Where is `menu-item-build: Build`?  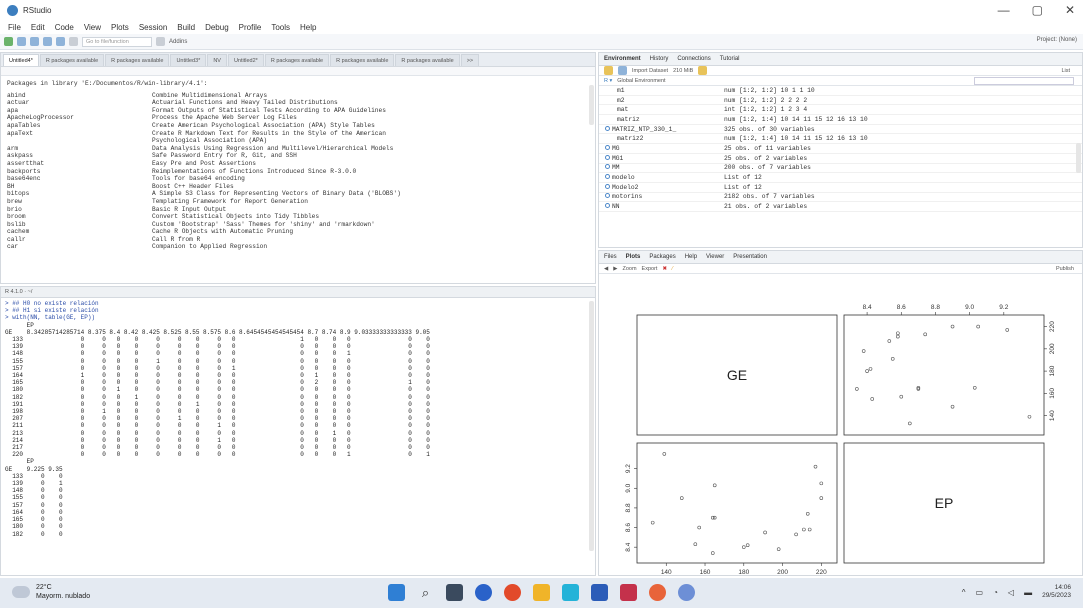 menu-item-build: Build is located at coordinates (186, 27).